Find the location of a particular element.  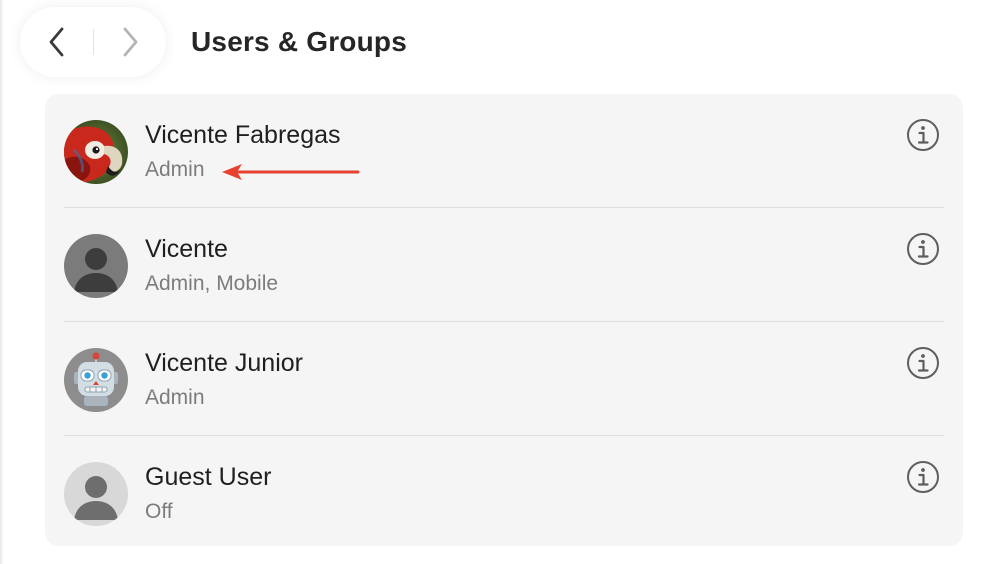

user-role: Off is located at coordinates (159, 511).